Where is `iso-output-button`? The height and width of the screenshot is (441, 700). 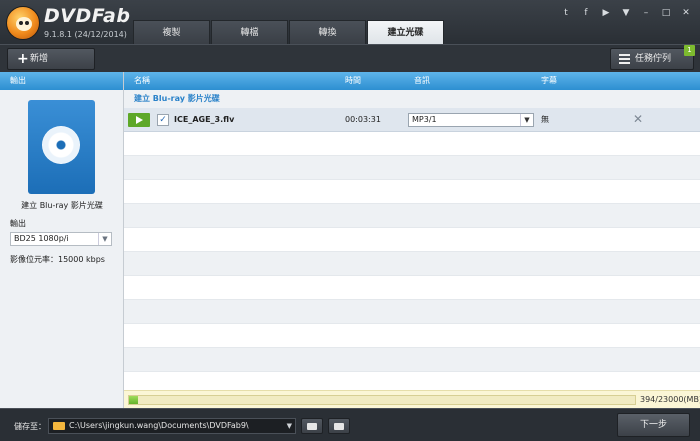 iso-output-button is located at coordinates (339, 426).